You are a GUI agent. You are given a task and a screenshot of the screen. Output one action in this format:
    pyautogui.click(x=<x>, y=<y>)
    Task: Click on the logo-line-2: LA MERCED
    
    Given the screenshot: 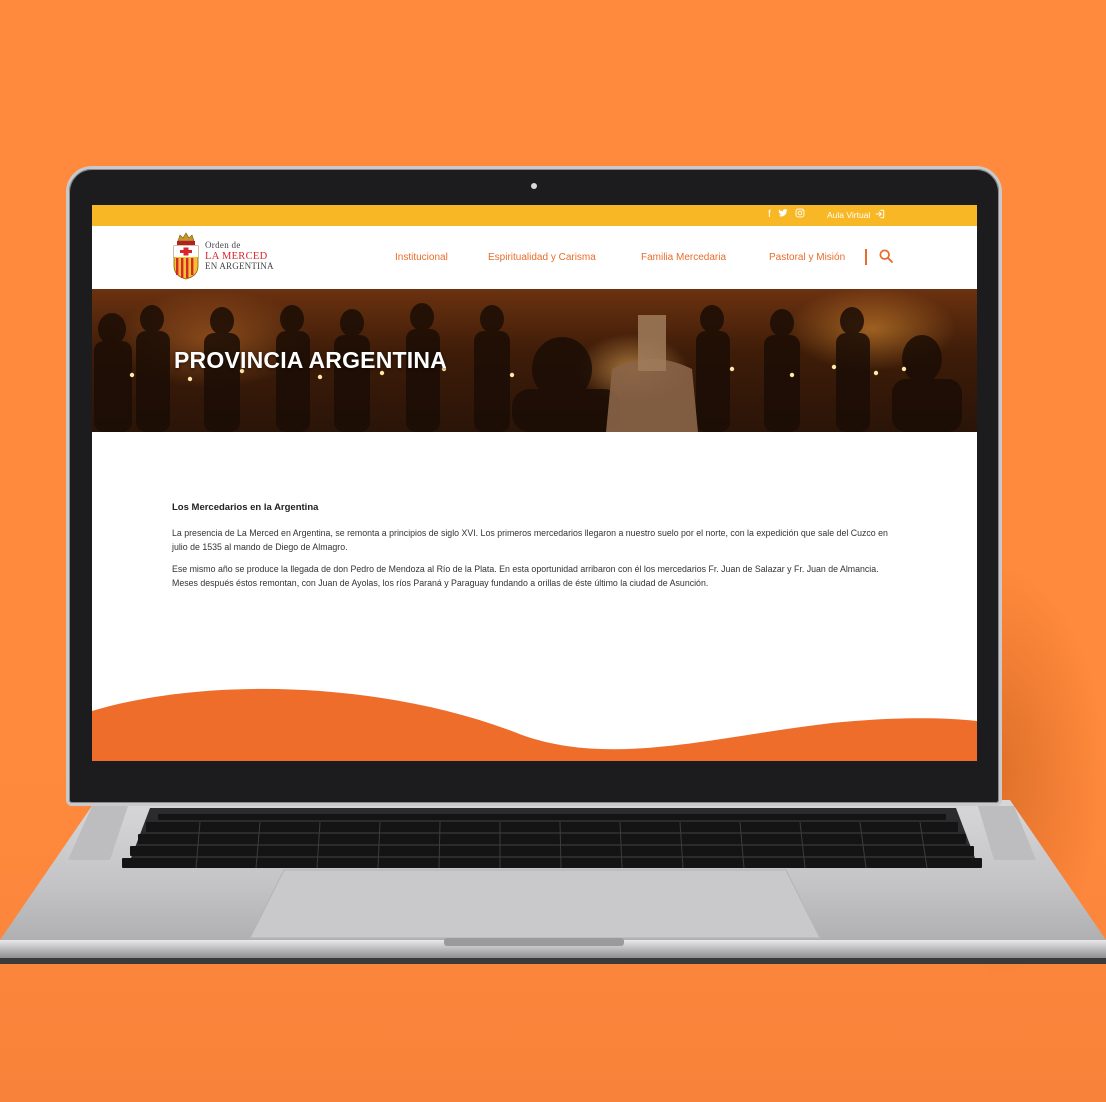 What is the action you would take?
    pyautogui.click(x=236, y=256)
    